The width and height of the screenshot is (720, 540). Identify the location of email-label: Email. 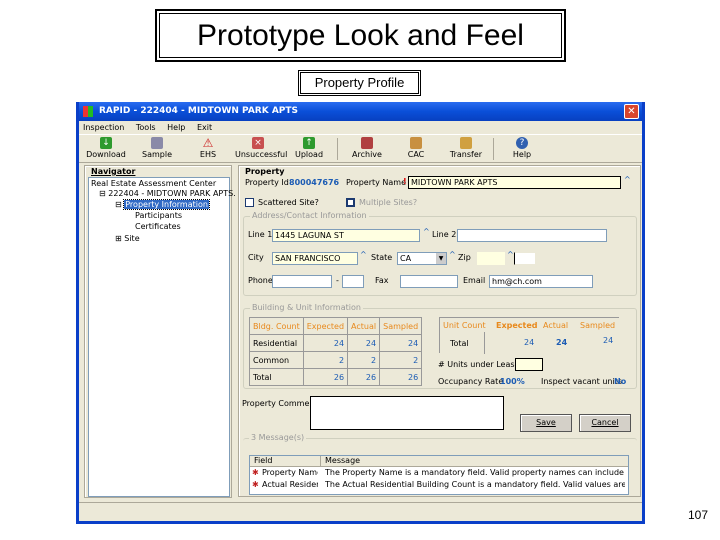
(474, 280).